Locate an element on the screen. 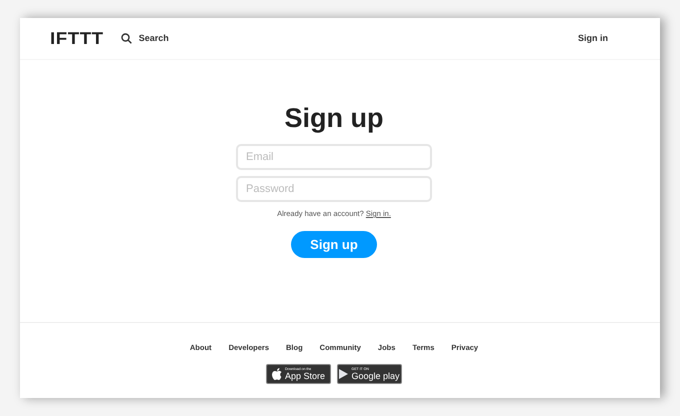 The width and height of the screenshot is (680, 416). apple-icon is located at coordinates (277, 374).